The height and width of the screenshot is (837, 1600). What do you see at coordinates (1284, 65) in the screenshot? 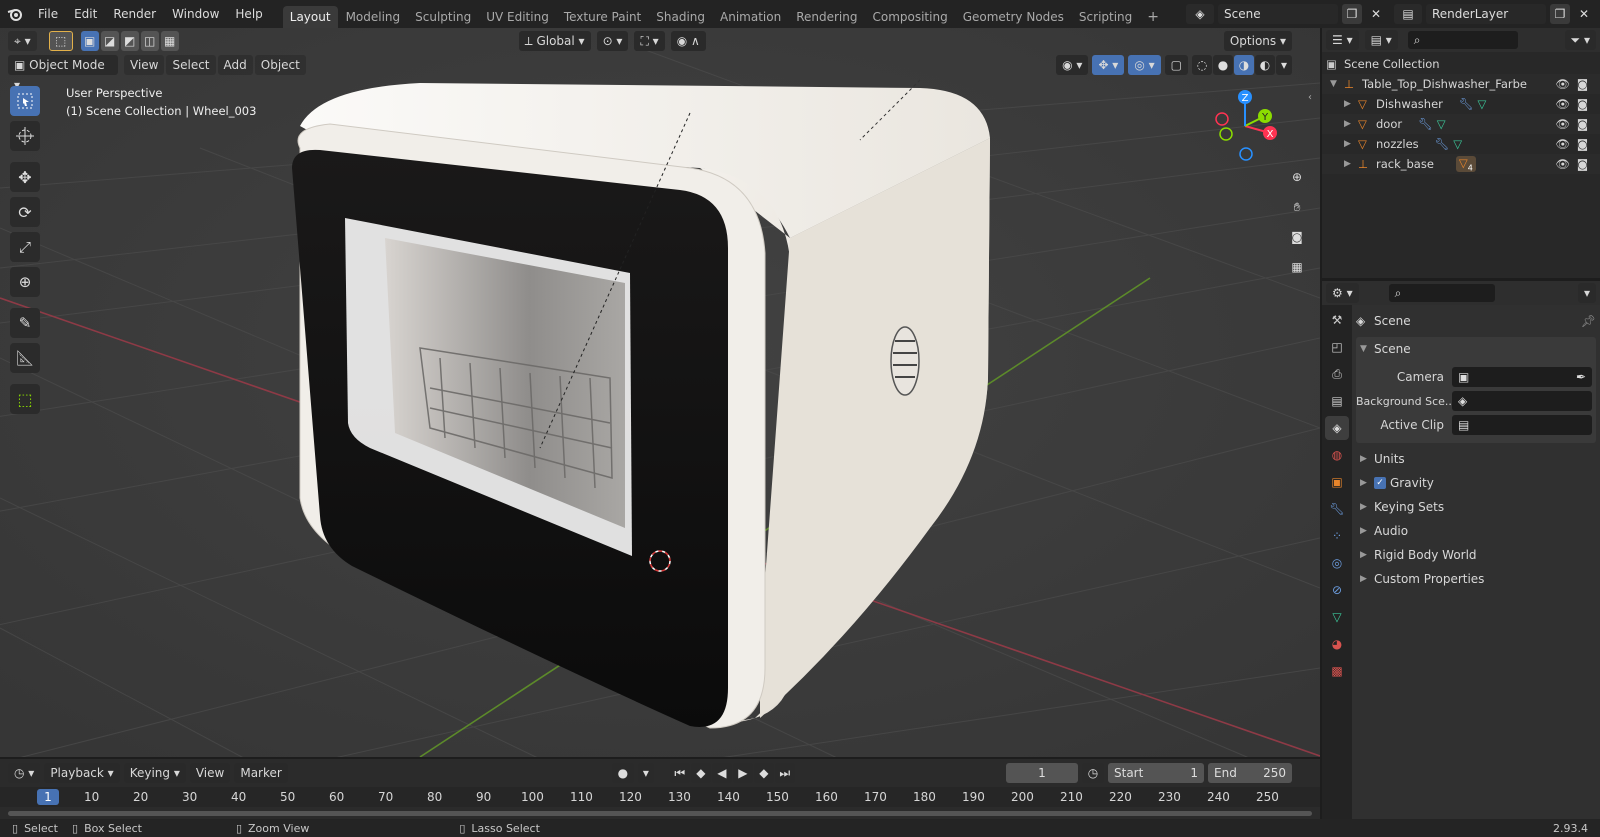
I see `shading-options-icon: ▾` at bounding box center [1284, 65].